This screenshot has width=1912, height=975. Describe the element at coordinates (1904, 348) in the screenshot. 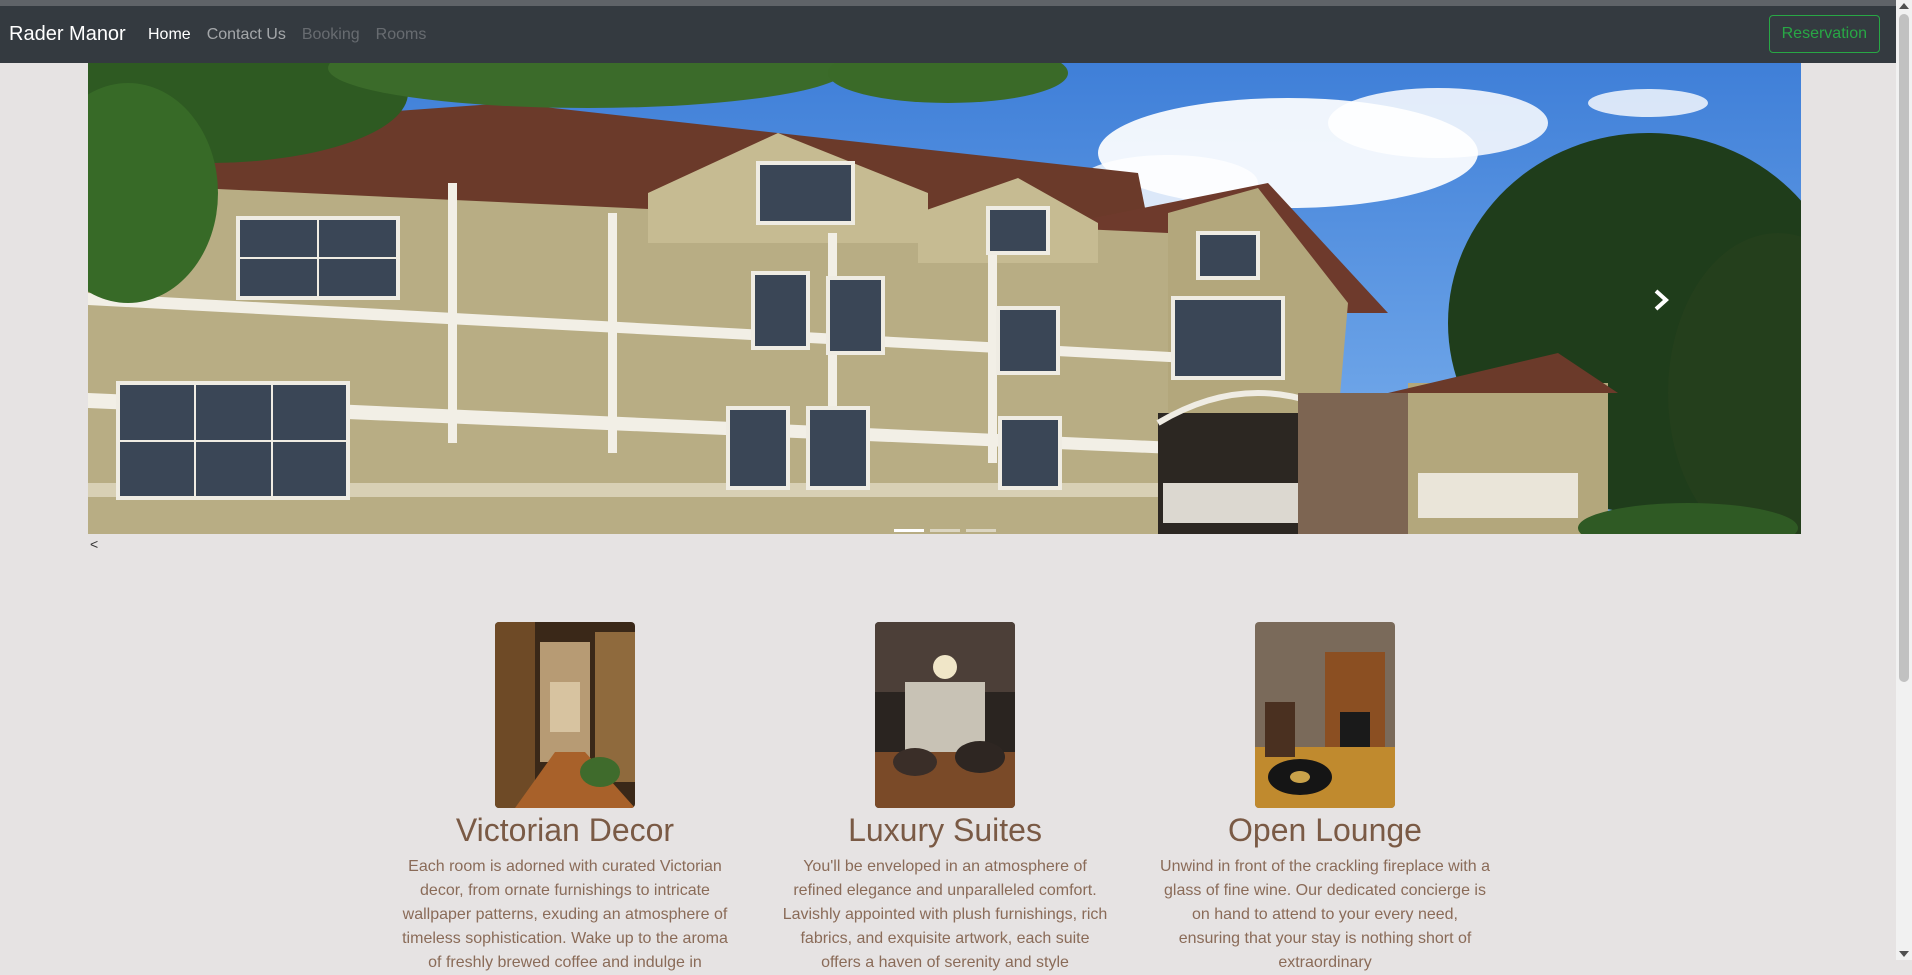

I see `scrollbar-thumb` at that location.